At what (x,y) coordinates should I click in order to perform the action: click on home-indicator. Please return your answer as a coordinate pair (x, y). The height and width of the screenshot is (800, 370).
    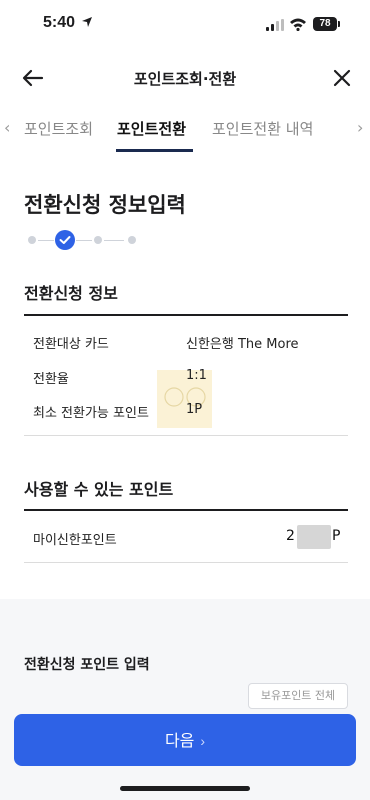
    Looking at the image, I should click on (185, 788).